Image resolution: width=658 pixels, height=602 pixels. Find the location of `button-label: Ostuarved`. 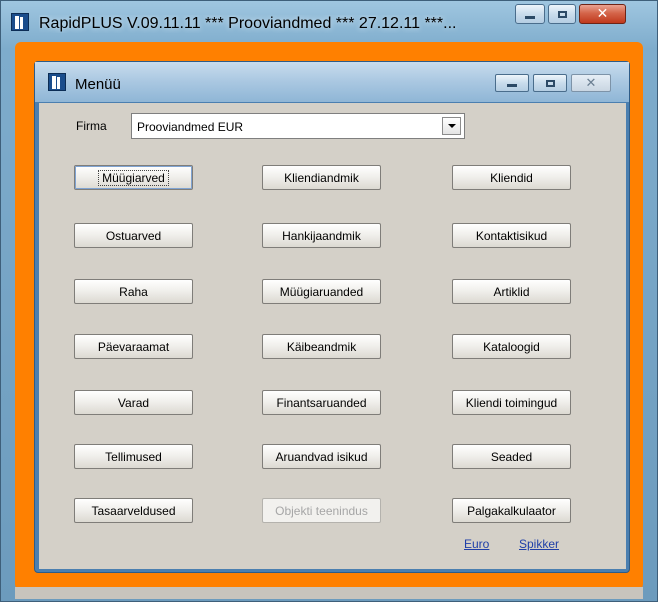

button-label: Ostuarved is located at coordinates (133, 235).